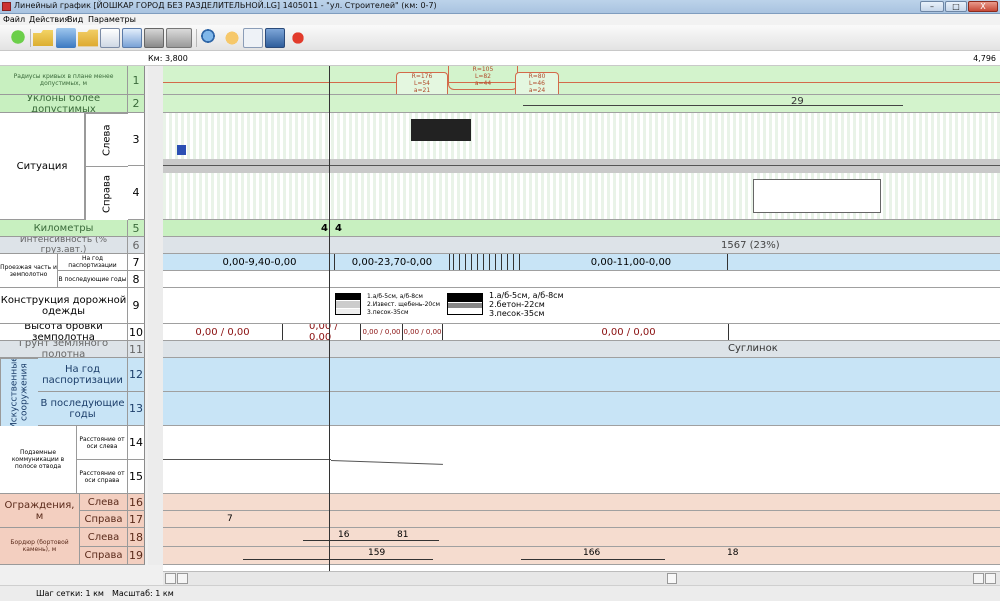 This screenshot has width=1000, height=601. What do you see at coordinates (984, 58) in the screenshot?
I see `km-end: 4,796` at bounding box center [984, 58].